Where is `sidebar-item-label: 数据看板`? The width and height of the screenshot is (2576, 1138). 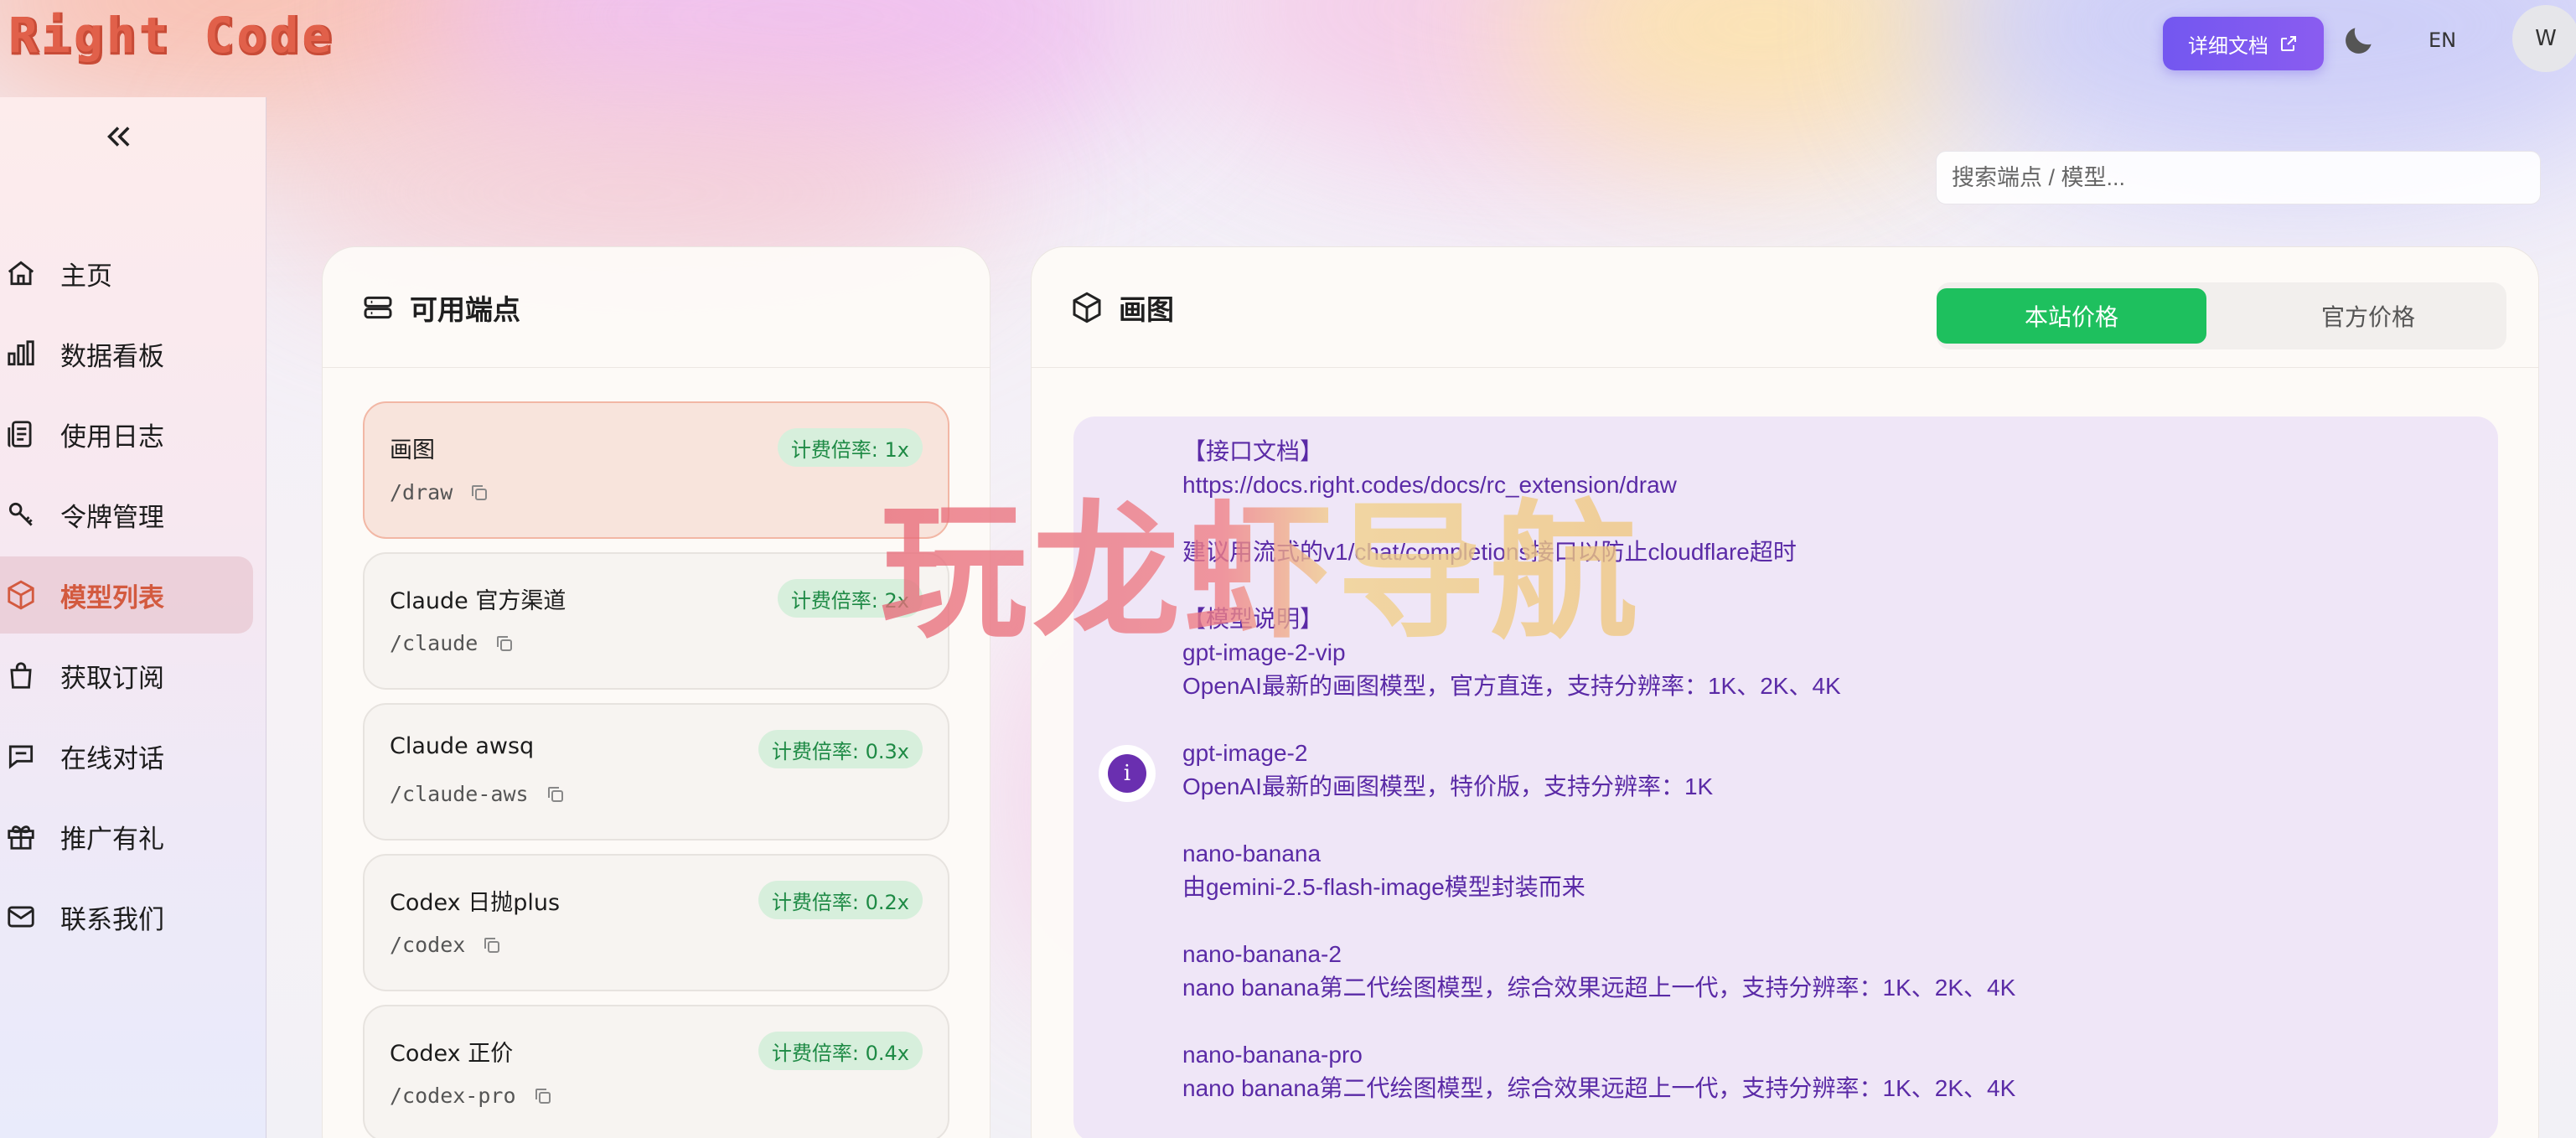 sidebar-item-label: 数据看板 is located at coordinates (112, 356).